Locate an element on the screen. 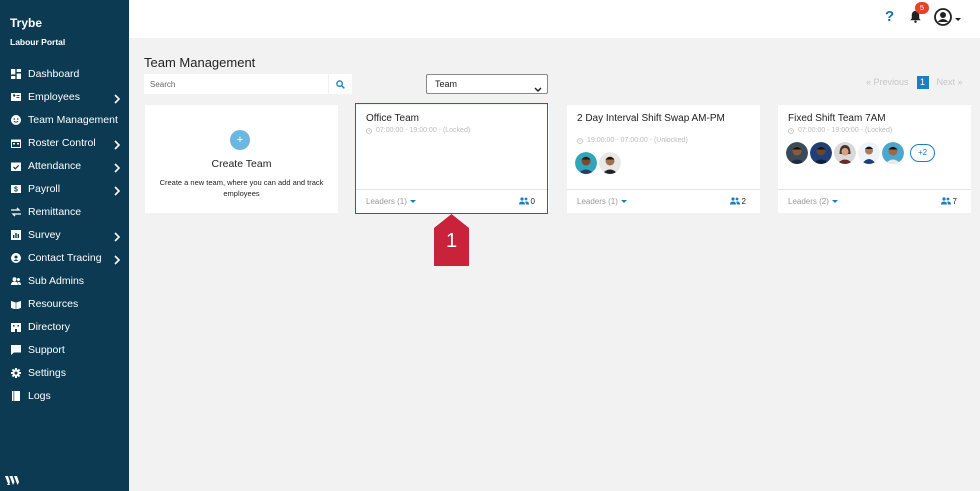 The width and height of the screenshot is (980, 491). sidebar-item-label: Contact Tracing is located at coordinates (65, 257).